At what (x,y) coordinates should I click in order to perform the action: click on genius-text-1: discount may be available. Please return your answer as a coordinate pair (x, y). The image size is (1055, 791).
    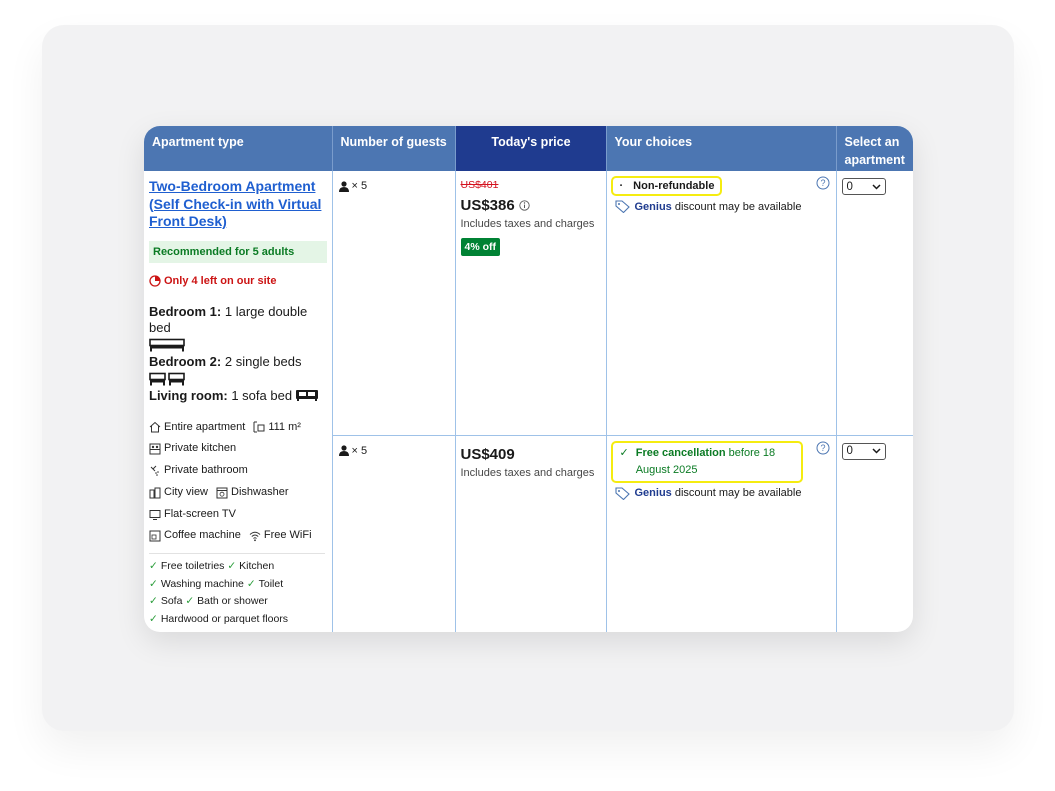
    Looking at the image, I should click on (738, 206).